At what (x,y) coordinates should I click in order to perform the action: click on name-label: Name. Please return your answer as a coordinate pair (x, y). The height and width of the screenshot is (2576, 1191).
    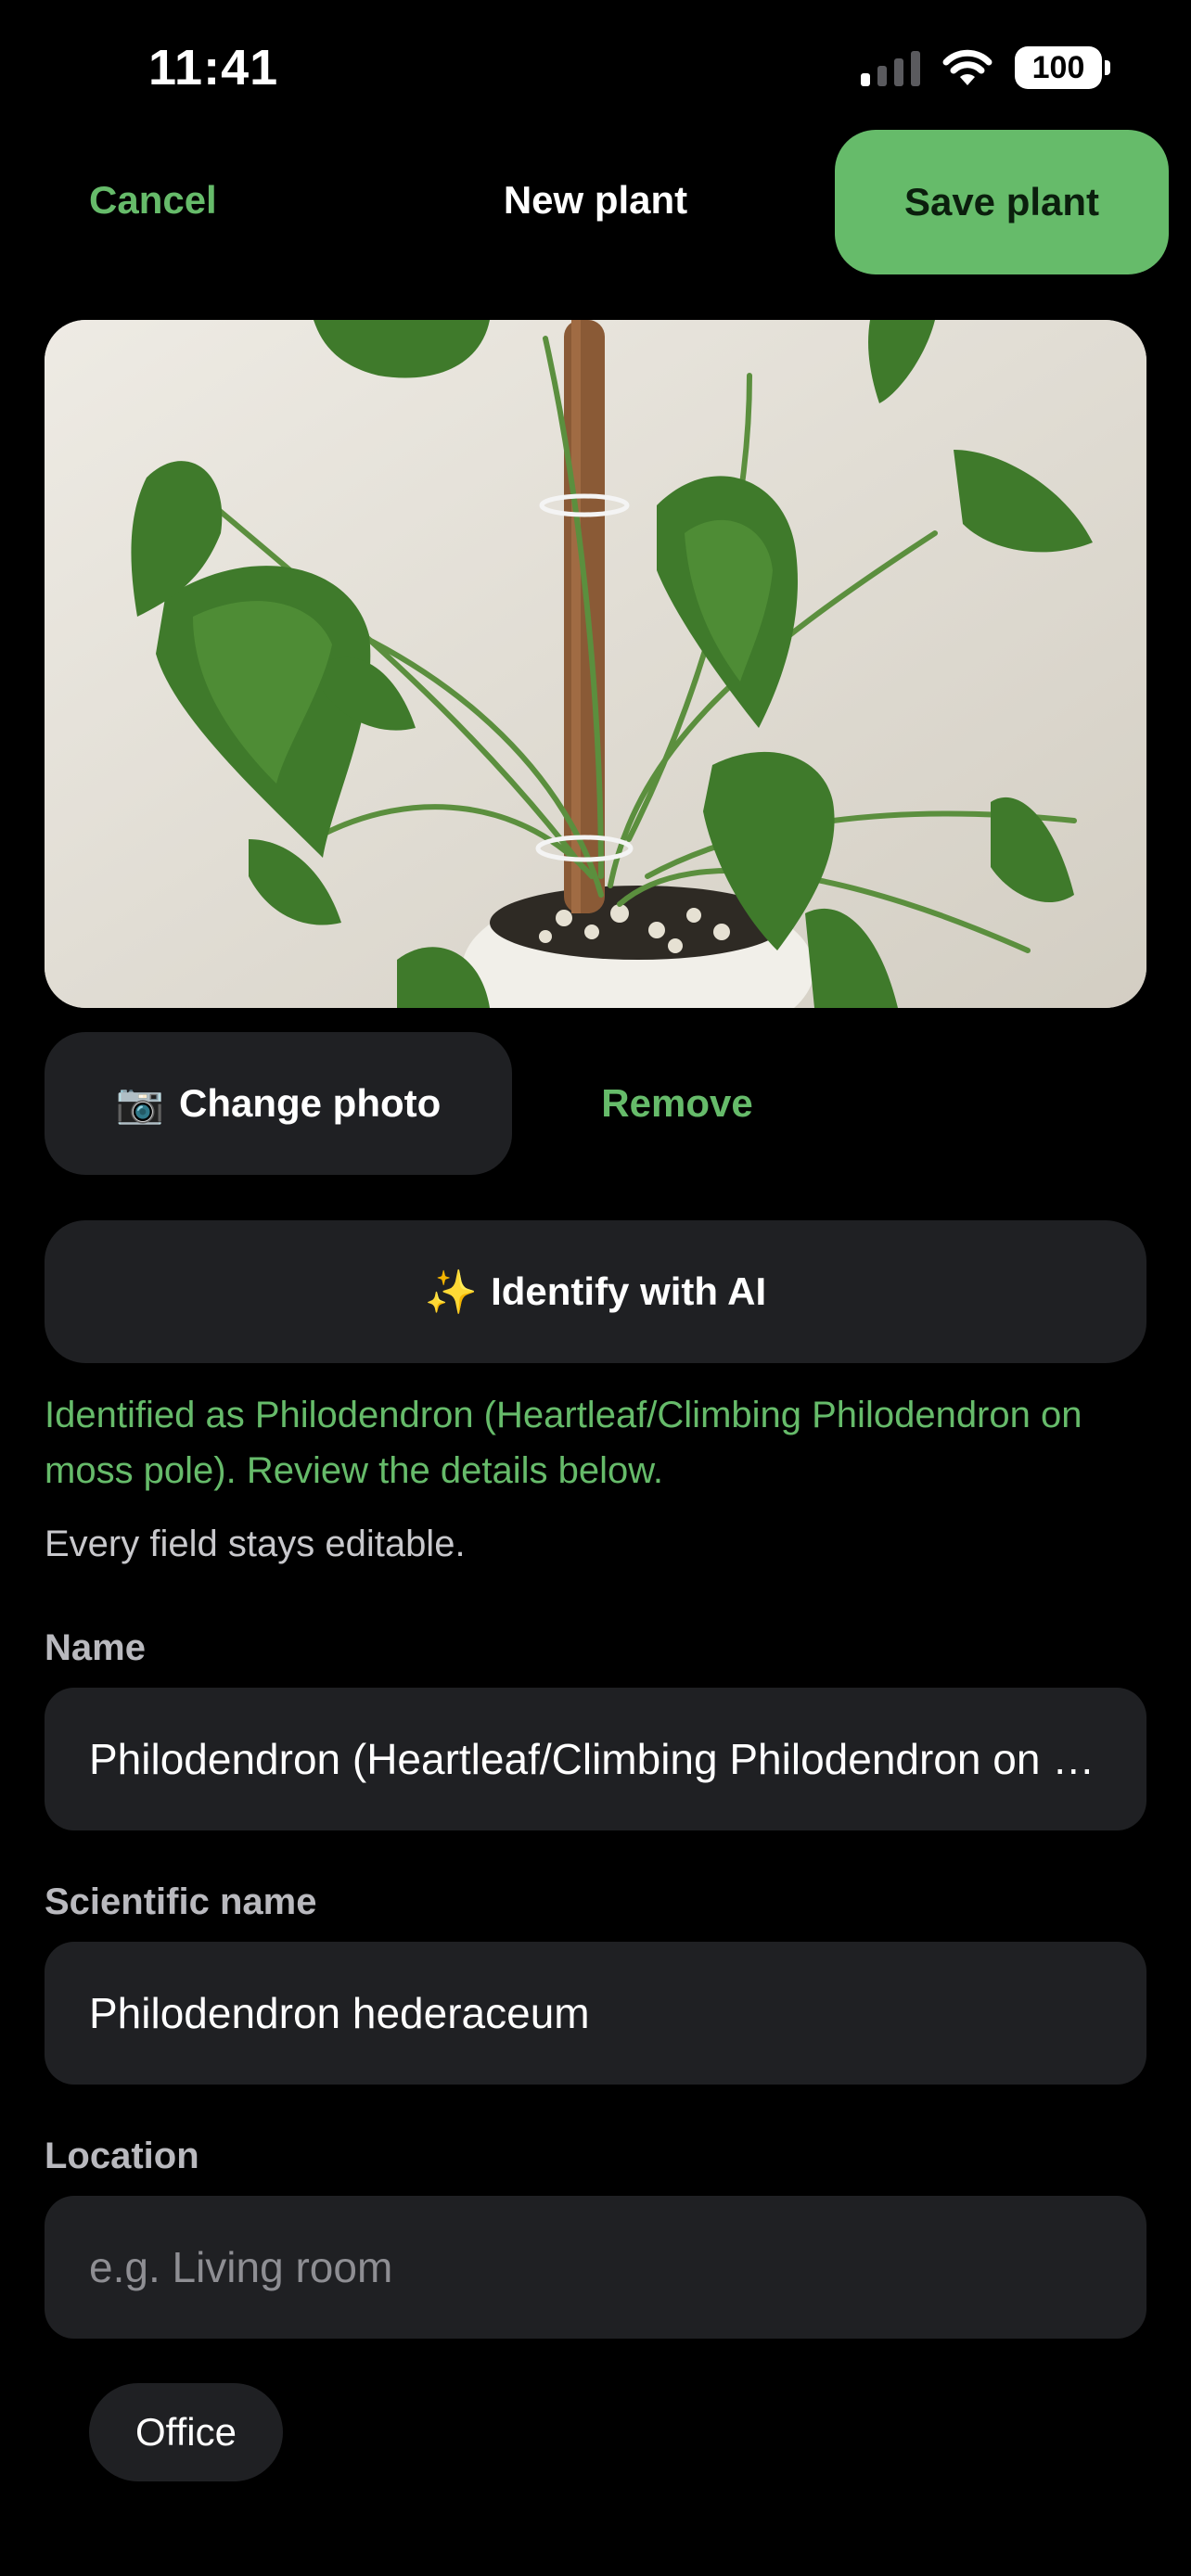
    Looking at the image, I should click on (95, 1647).